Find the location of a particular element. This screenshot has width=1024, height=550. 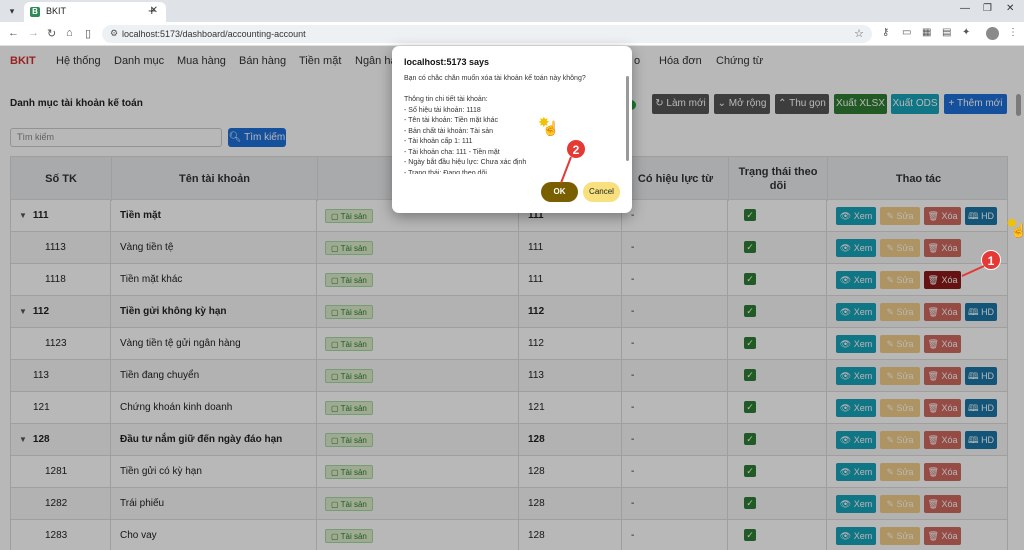

dialog-line: - Số hiệu tài khoản: 1118 is located at coordinates (442, 110).